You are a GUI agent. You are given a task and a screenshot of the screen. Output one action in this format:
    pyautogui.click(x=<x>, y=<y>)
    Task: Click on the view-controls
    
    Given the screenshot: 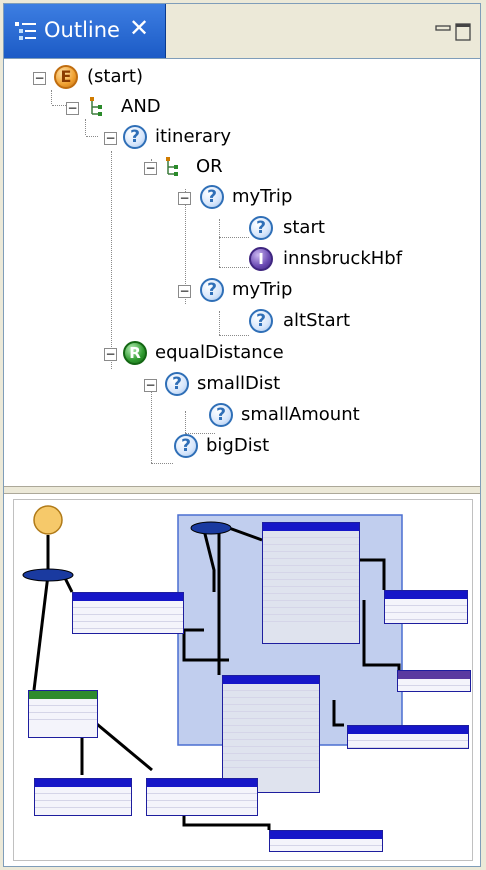 What is the action you would take?
    pyautogui.click(x=454, y=34)
    